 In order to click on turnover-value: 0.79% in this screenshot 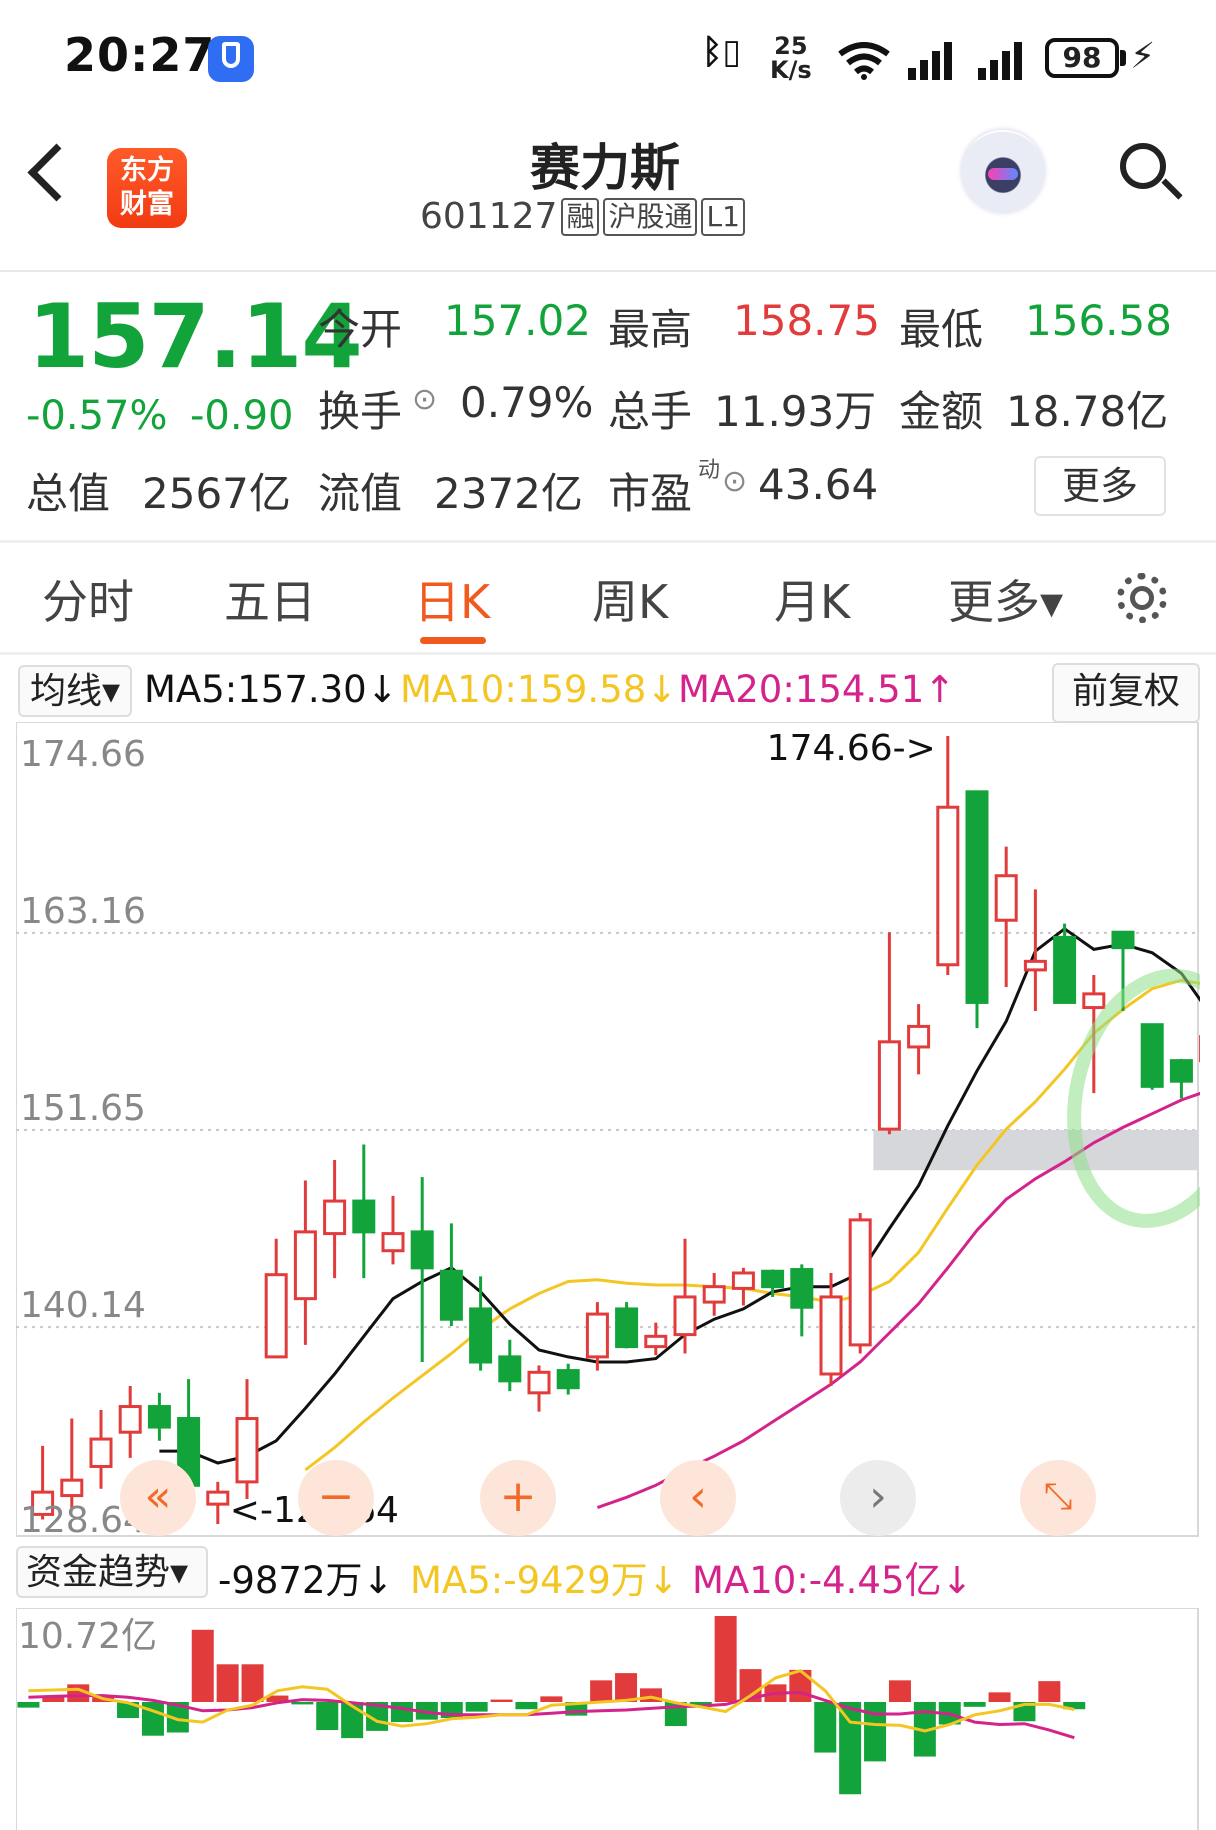, I will do `click(527, 402)`.